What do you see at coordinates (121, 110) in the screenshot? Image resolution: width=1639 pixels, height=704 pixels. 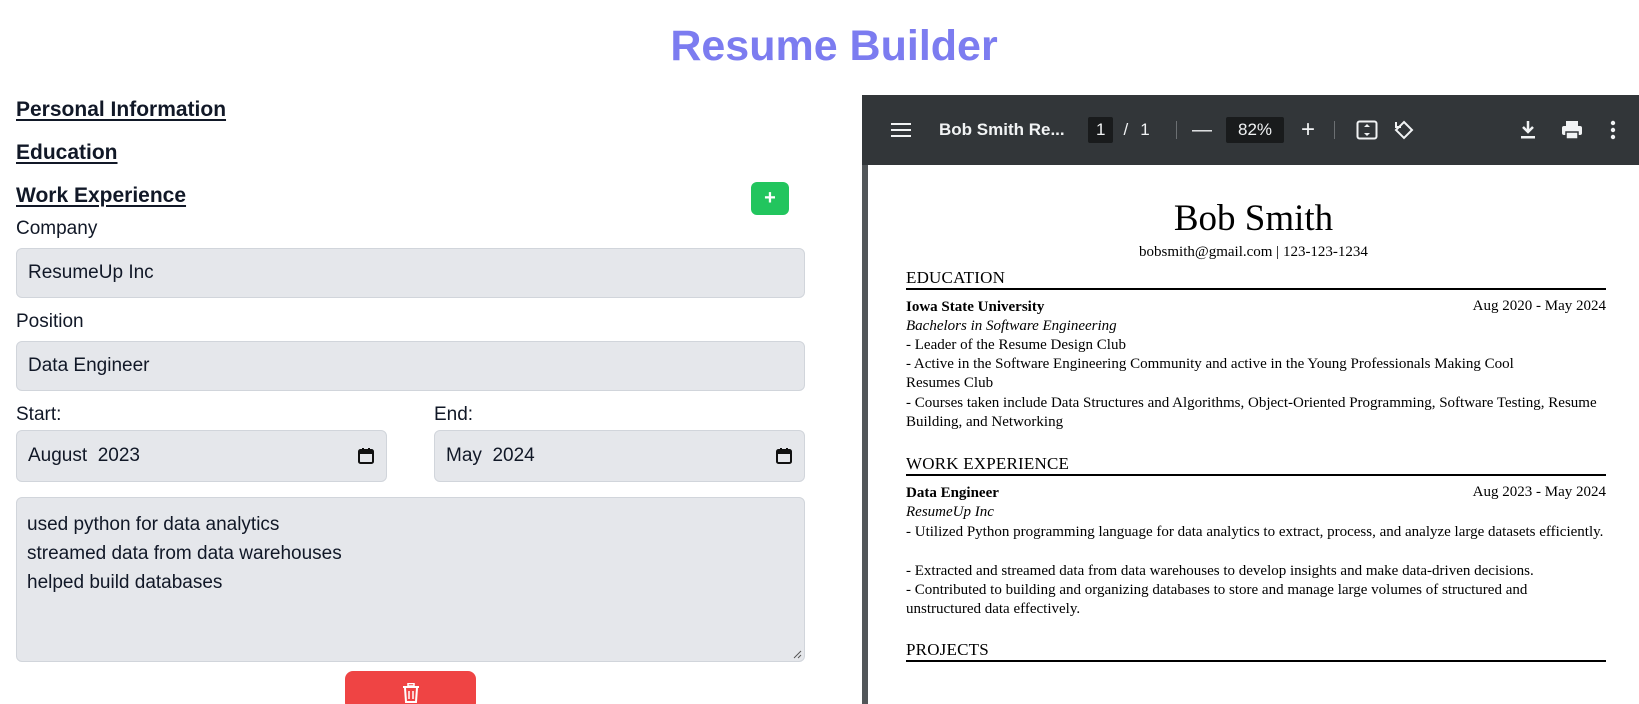 I see `section-personal-information: Personal Information` at bounding box center [121, 110].